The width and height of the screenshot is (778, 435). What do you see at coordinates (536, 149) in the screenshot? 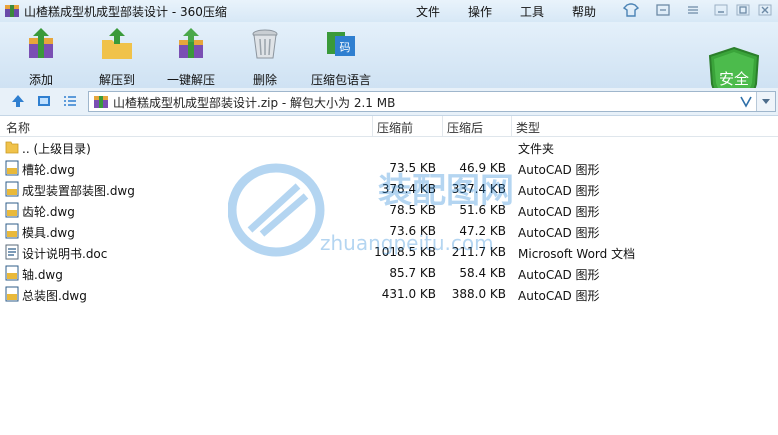
I see `file-type: 文件夹` at bounding box center [536, 149].